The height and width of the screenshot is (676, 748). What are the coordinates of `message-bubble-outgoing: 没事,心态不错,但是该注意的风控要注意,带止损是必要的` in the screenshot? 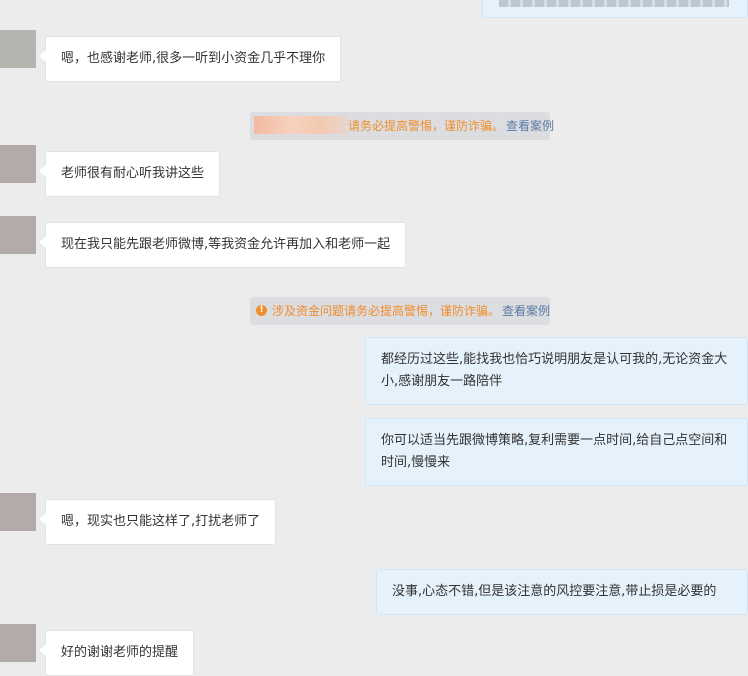 It's located at (562, 592).